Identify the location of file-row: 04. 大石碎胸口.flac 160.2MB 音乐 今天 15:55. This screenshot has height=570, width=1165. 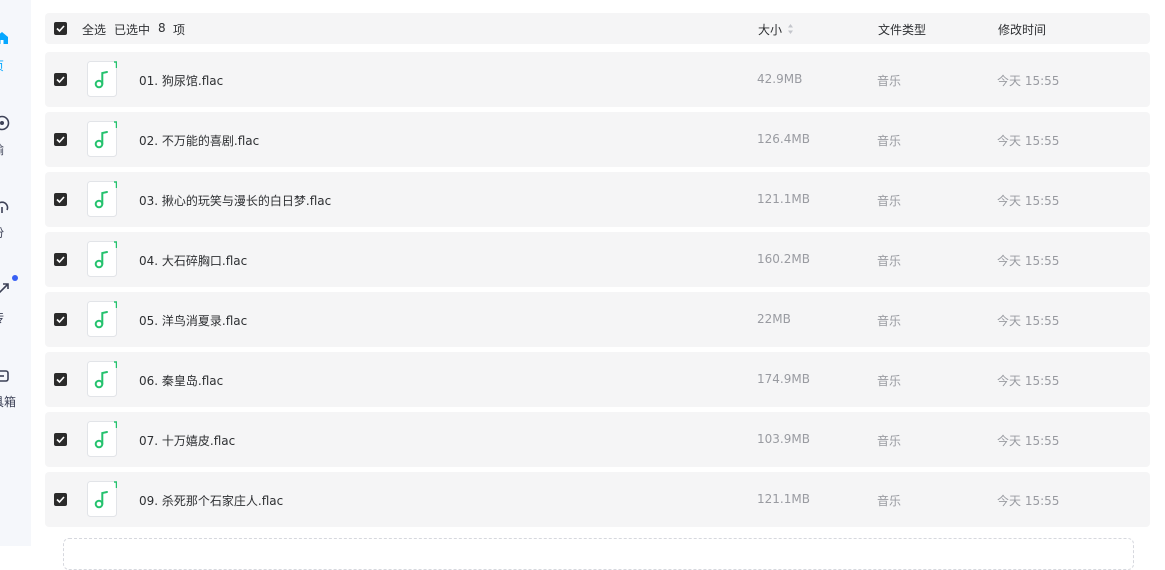
(597, 259).